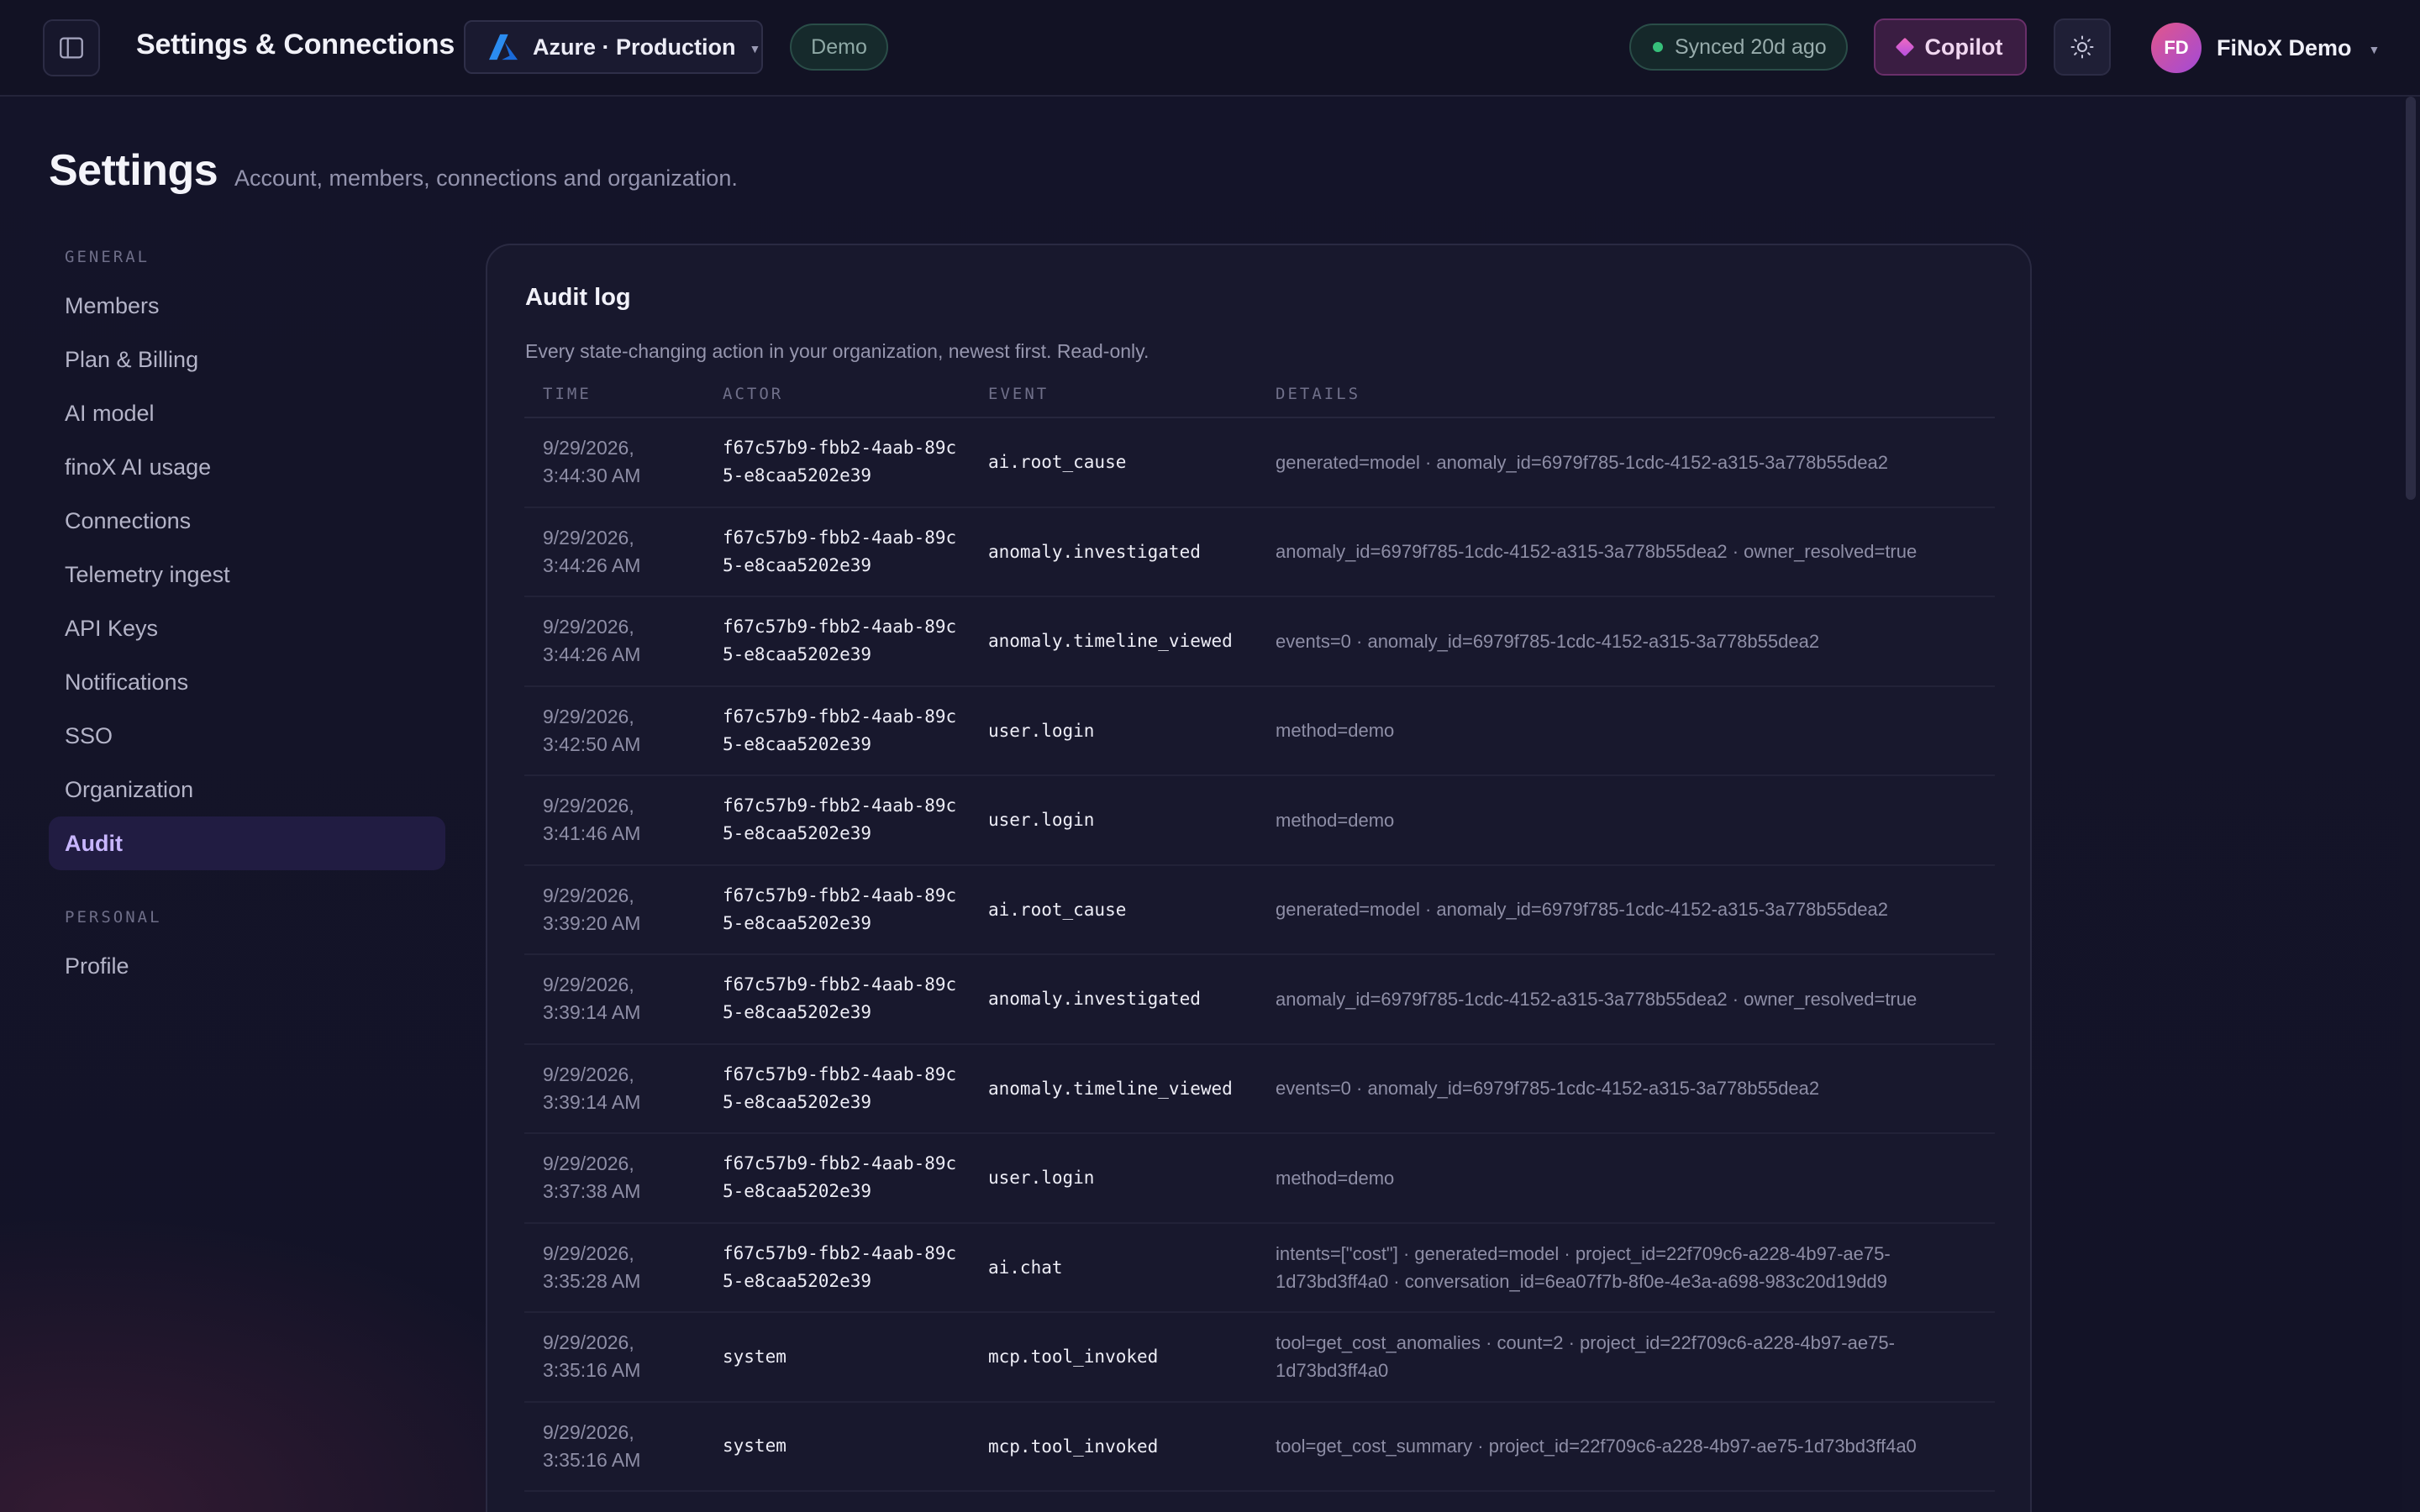  What do you see at coordinates (634, 47) in the screenshot?
I see `environment-label: Azure · Production` at bounding box center [634, 47].